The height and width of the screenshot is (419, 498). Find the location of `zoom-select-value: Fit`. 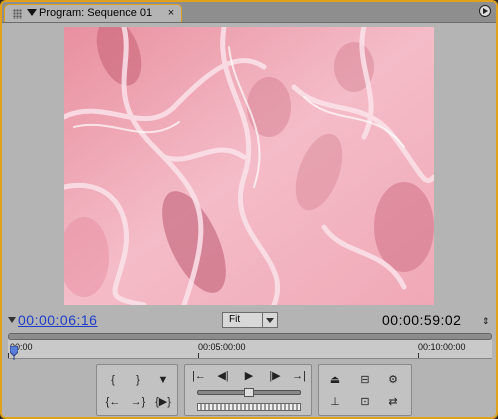

zoom-select-value: Fit is located at coordinates (235, 319).